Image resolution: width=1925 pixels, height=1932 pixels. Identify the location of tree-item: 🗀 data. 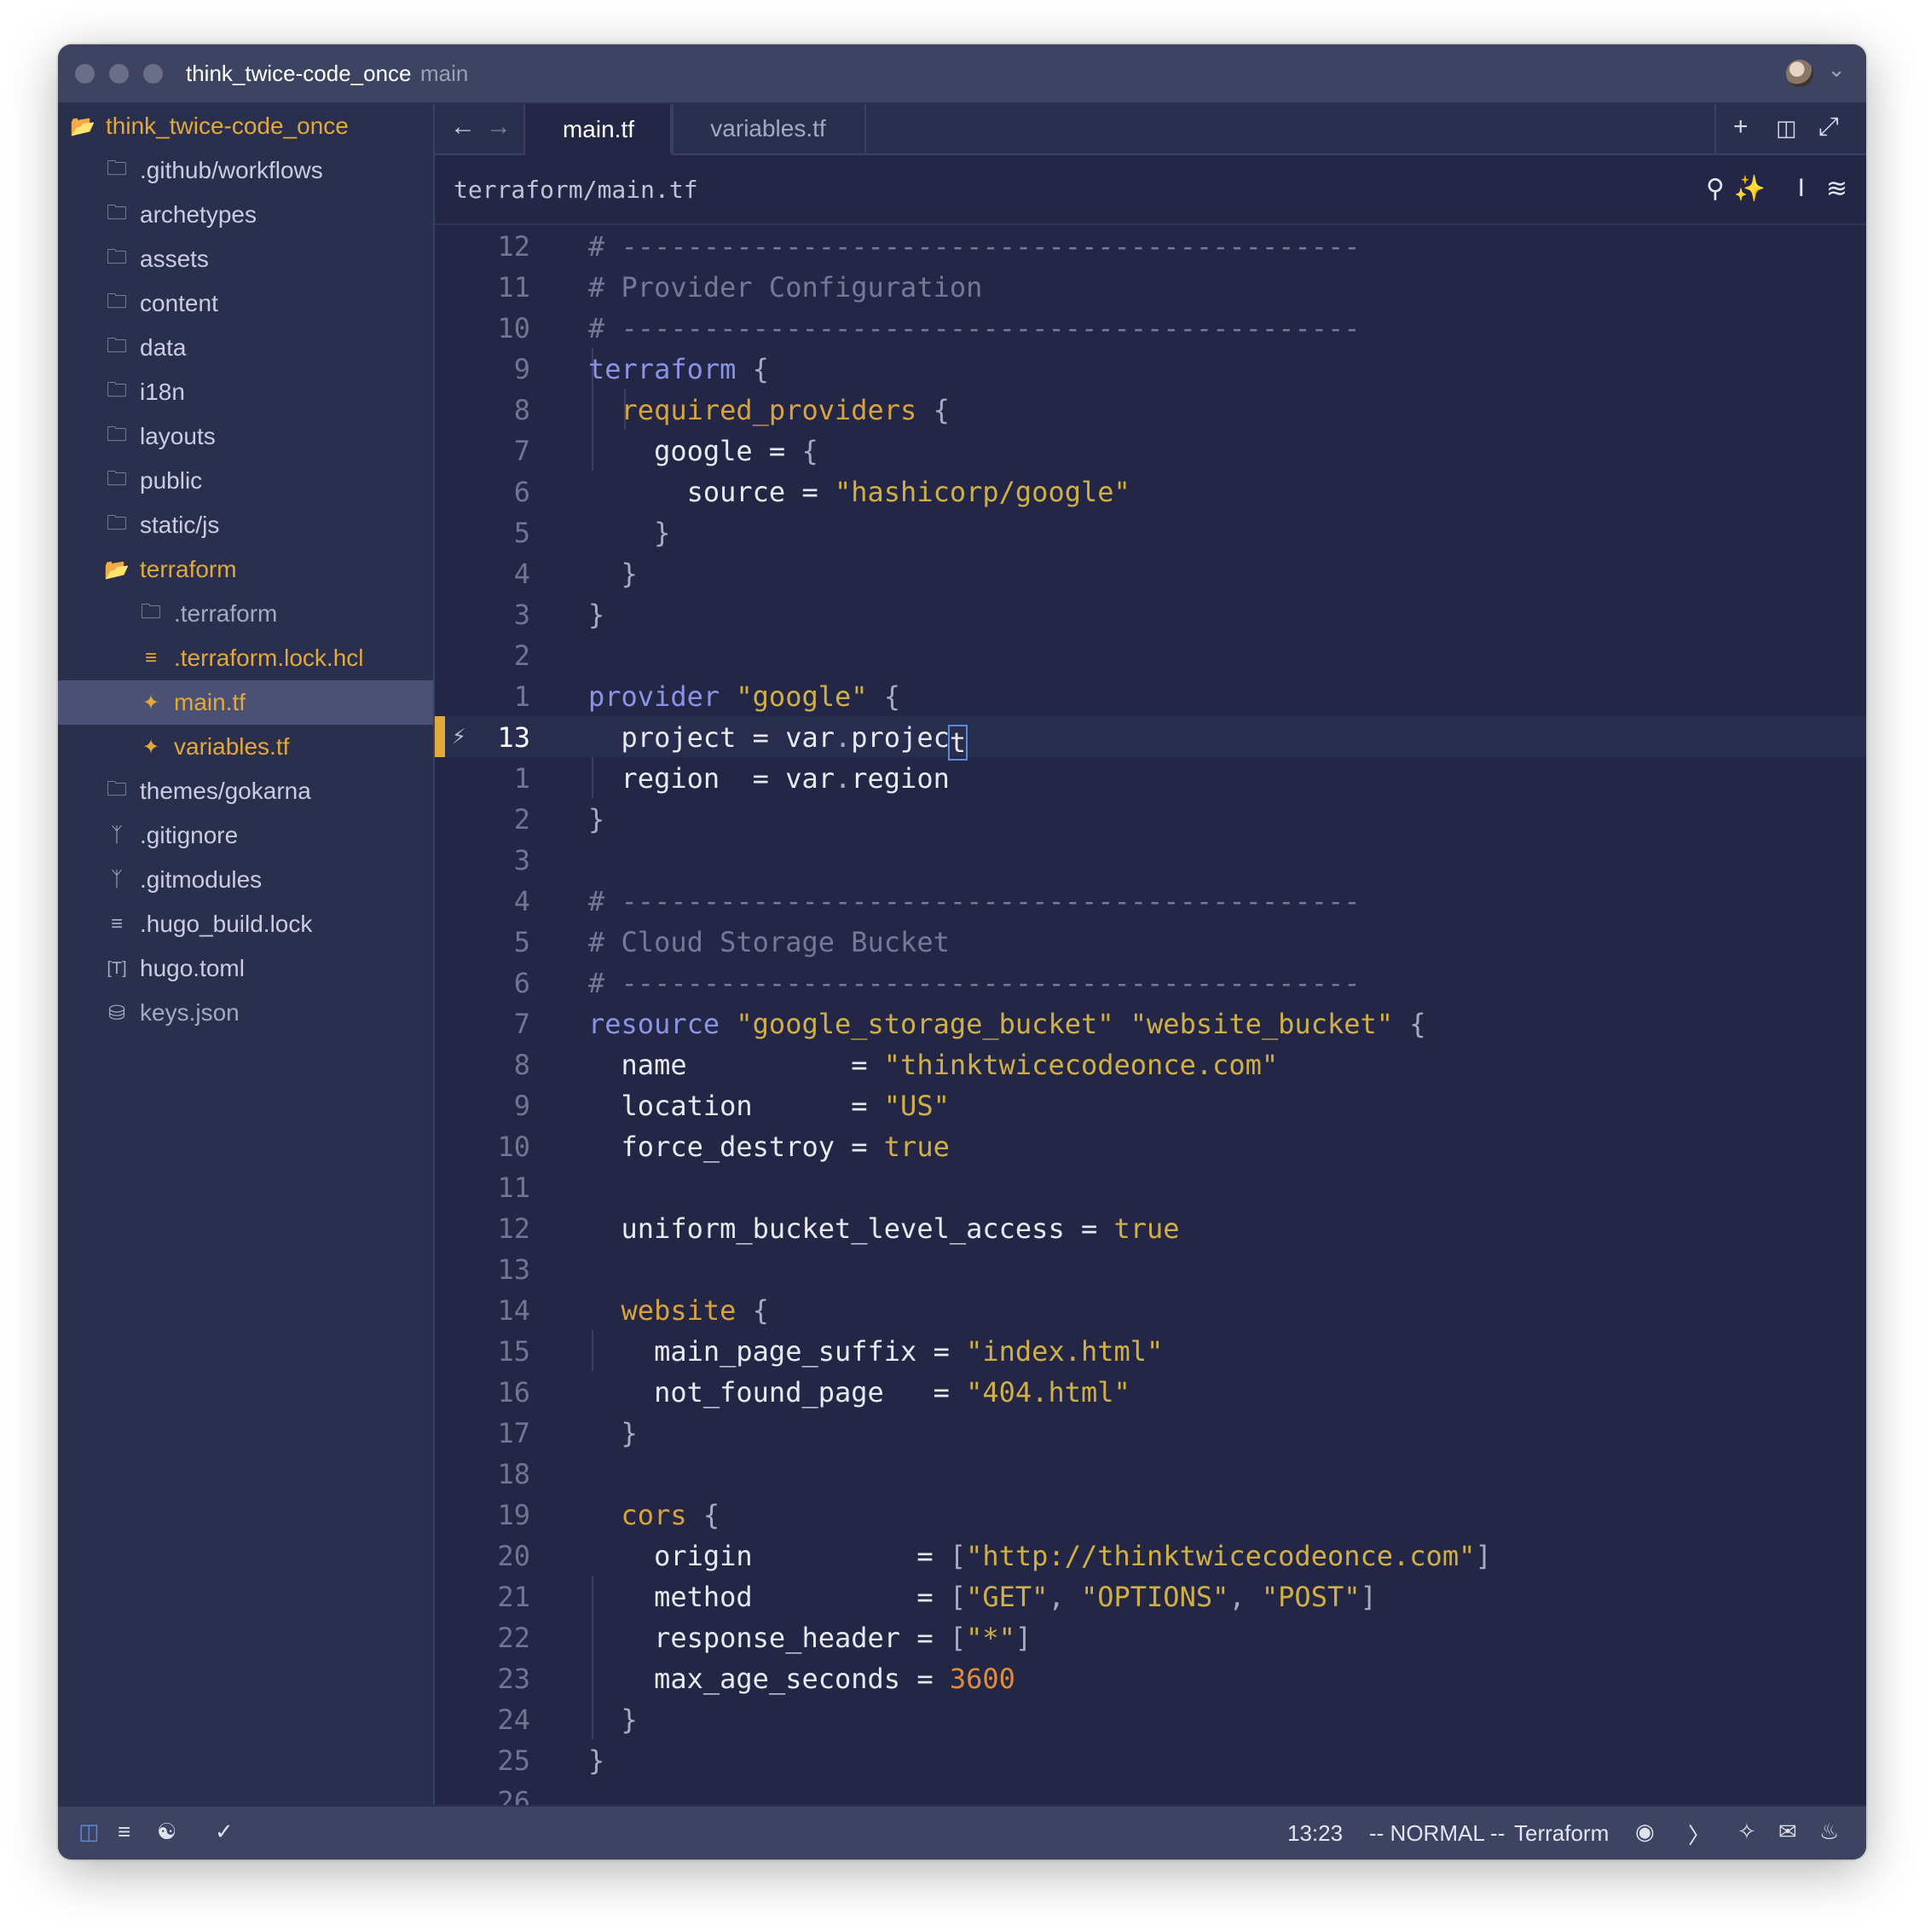
(246, 348).